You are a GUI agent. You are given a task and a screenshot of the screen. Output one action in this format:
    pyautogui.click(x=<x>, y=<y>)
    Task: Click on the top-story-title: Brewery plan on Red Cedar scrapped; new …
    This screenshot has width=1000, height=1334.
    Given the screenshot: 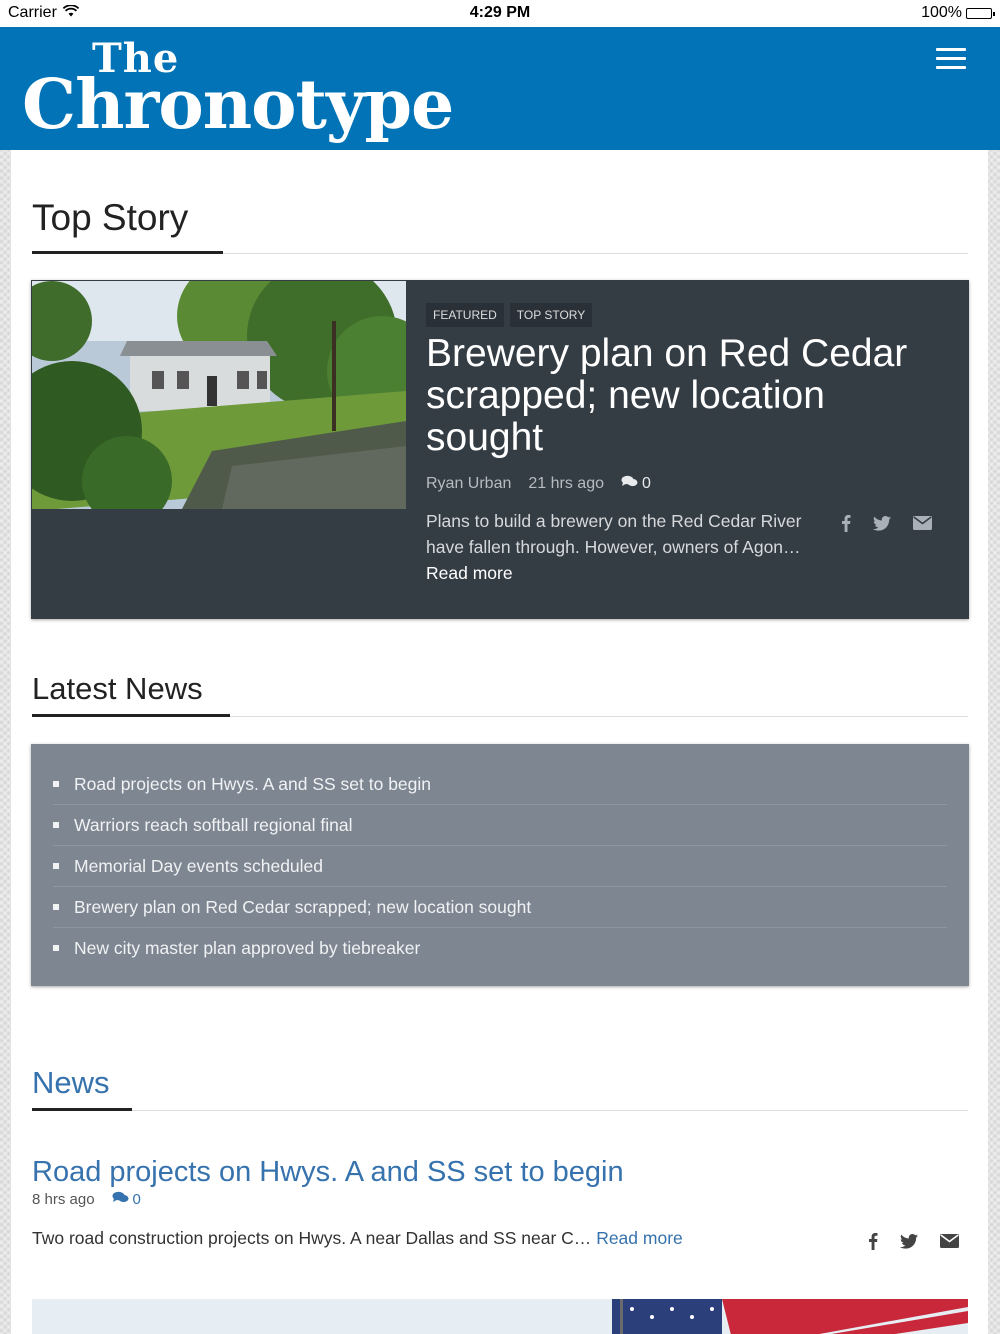 What is the action you would take?
    pyautogui.click(x=686, y=396)
    